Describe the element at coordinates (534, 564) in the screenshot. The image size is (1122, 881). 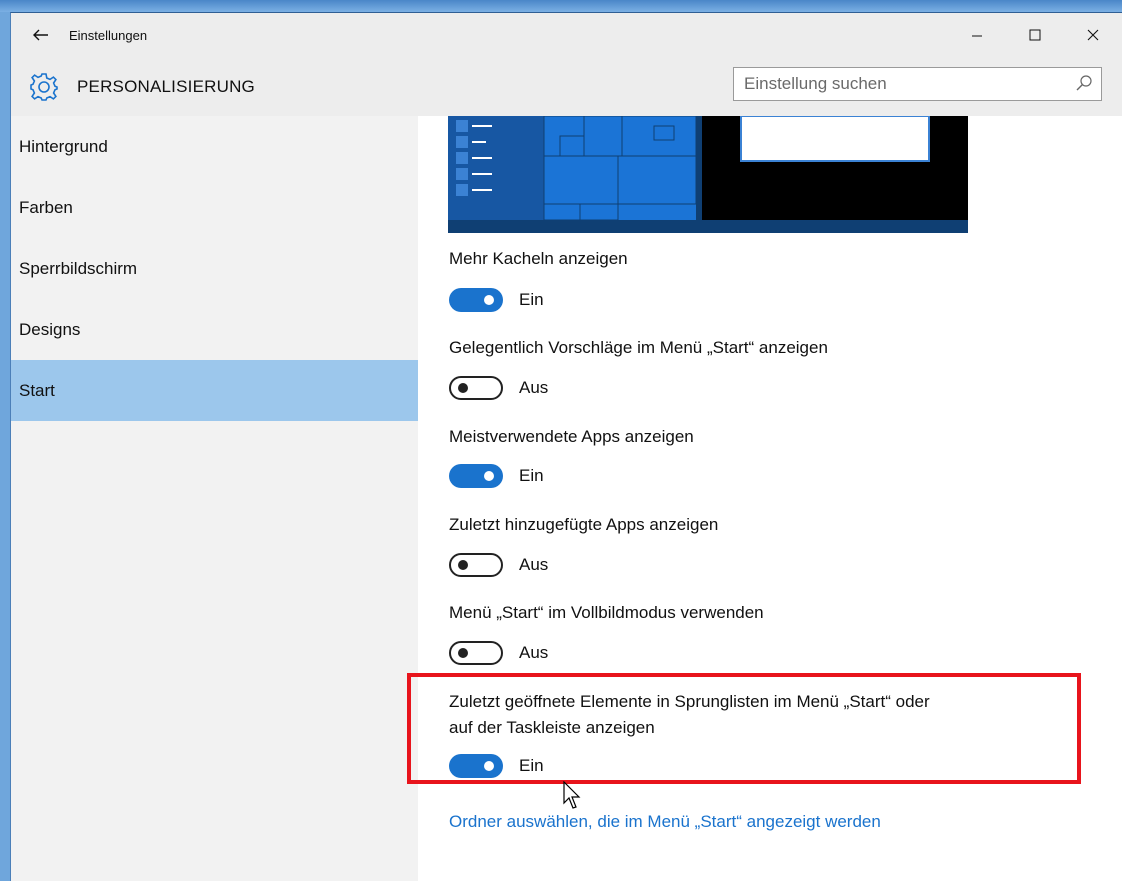
I see `recently-added-state: Aus` at that location.